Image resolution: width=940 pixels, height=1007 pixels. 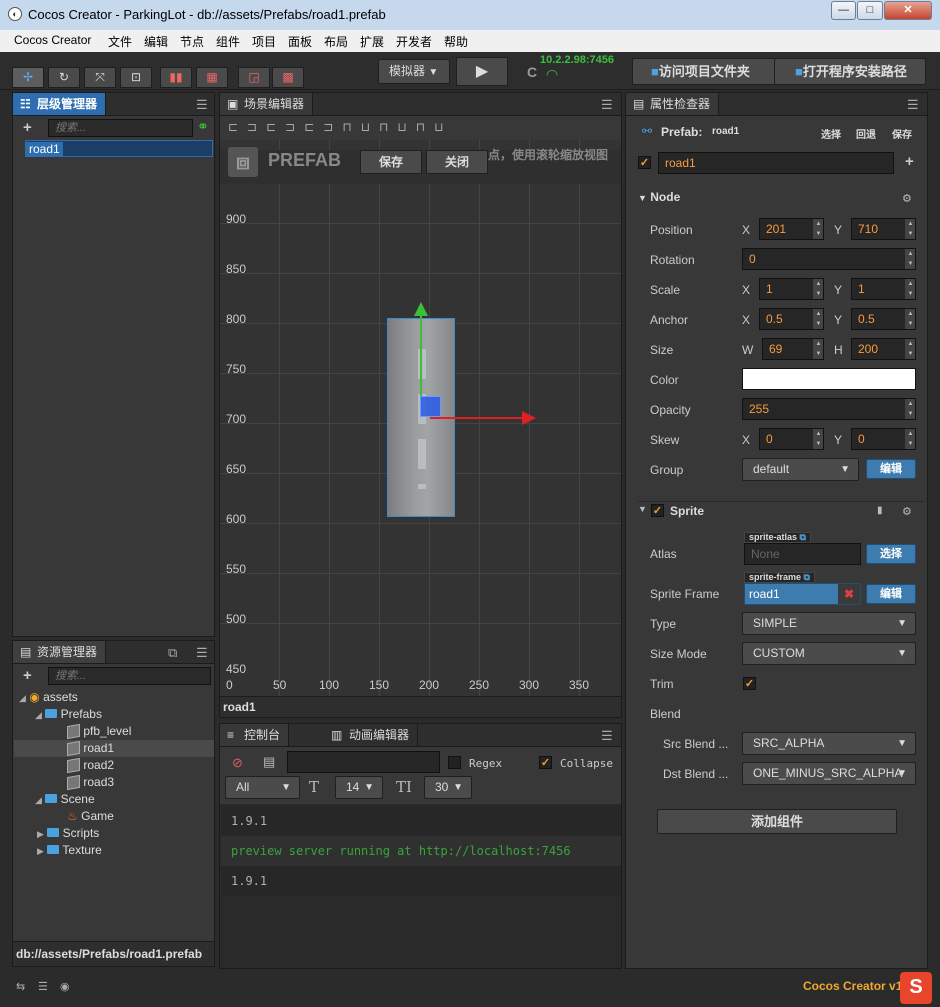 I want to click on link-icon: ⚭, so click(x=203, y=126).